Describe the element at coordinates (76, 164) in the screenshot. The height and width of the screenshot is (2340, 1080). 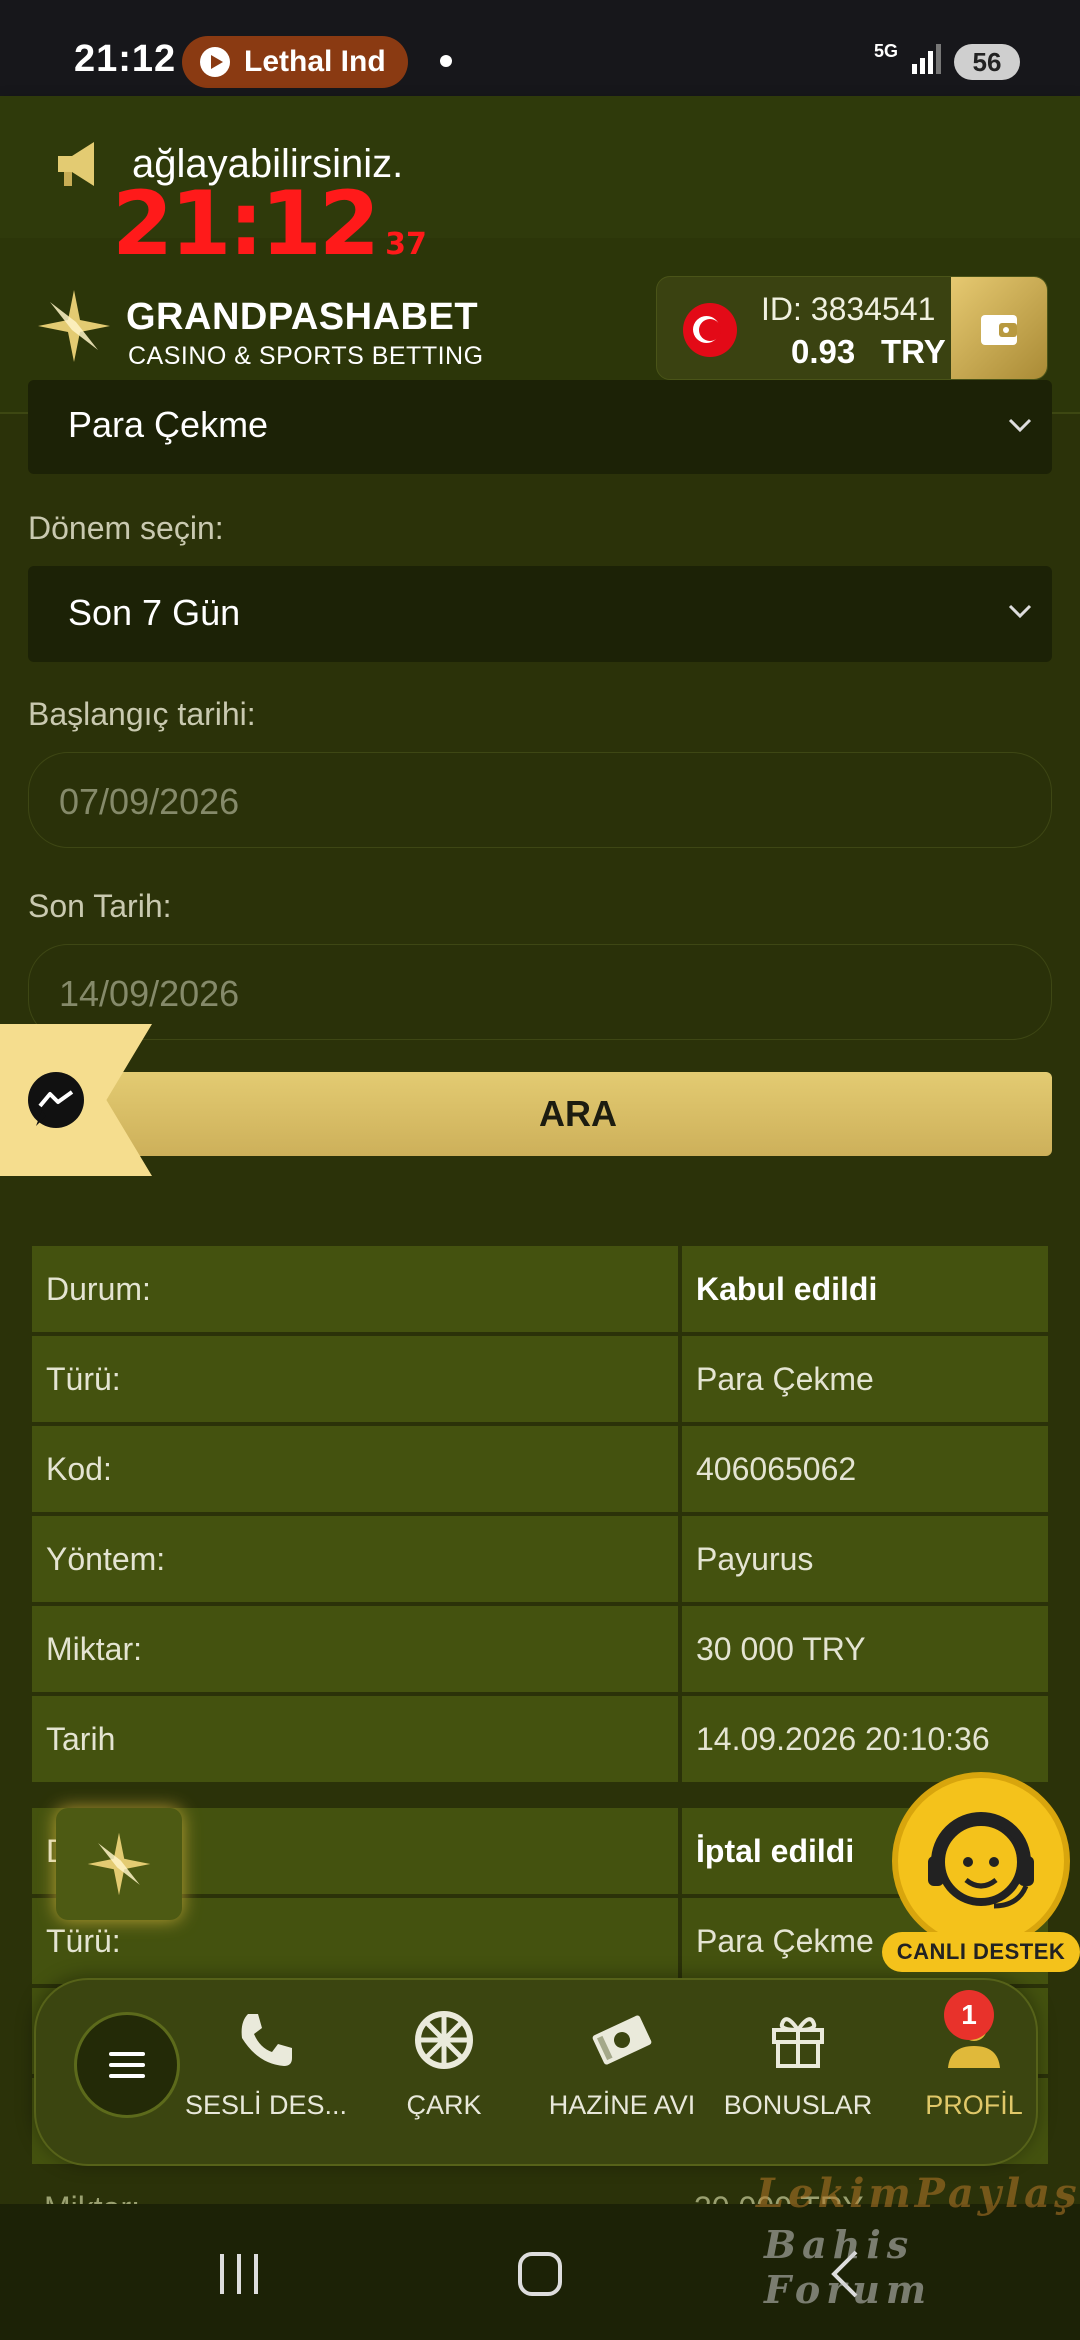
I see `megaphone-icon` at that location.